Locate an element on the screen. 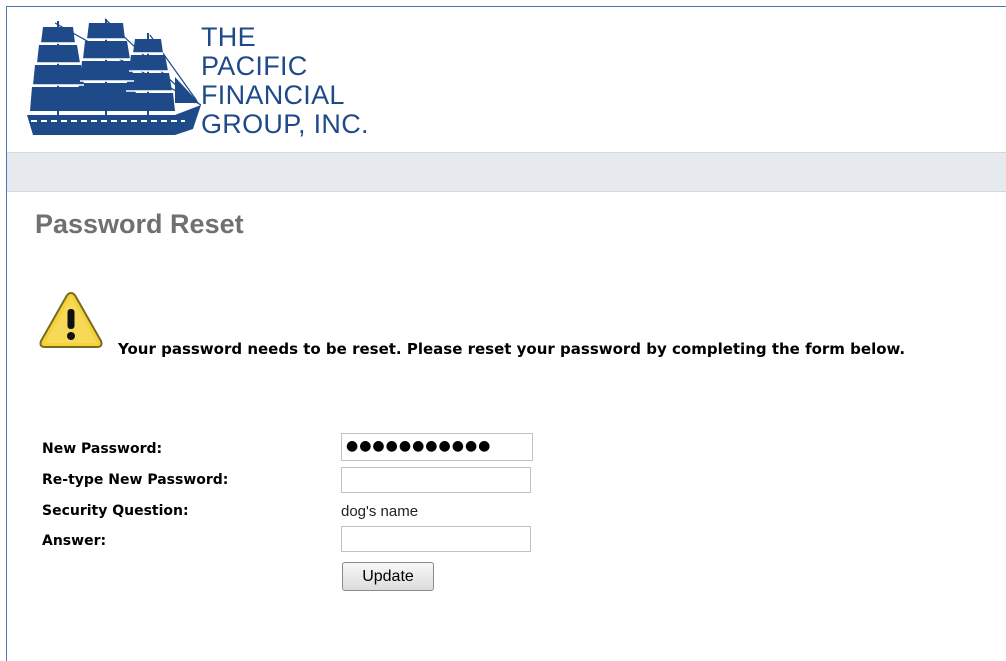 The height and width of the screenshot is (661, 1006). nav-bar is located at coordinates (506, 172).